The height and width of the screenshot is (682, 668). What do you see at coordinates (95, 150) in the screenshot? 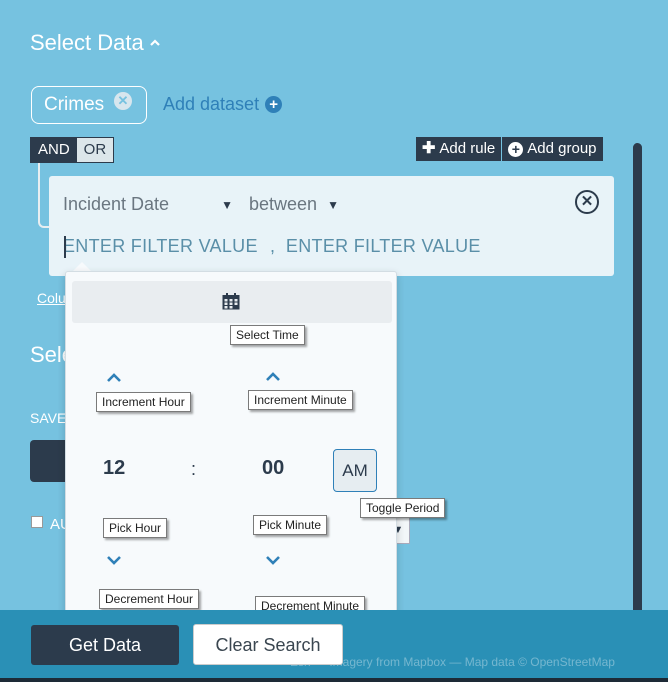
I see `or-button: OR` at bounding box center [95, 150].